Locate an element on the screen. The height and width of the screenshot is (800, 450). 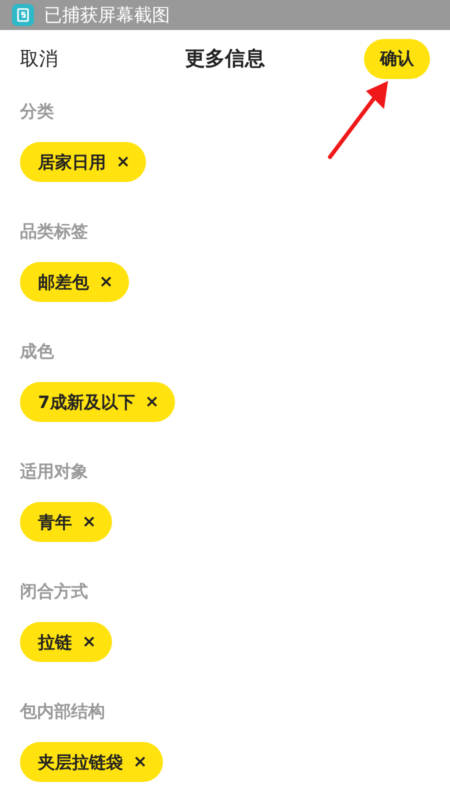
tag-chip: 7成新及以下 × is located at coordinates (98, 402).